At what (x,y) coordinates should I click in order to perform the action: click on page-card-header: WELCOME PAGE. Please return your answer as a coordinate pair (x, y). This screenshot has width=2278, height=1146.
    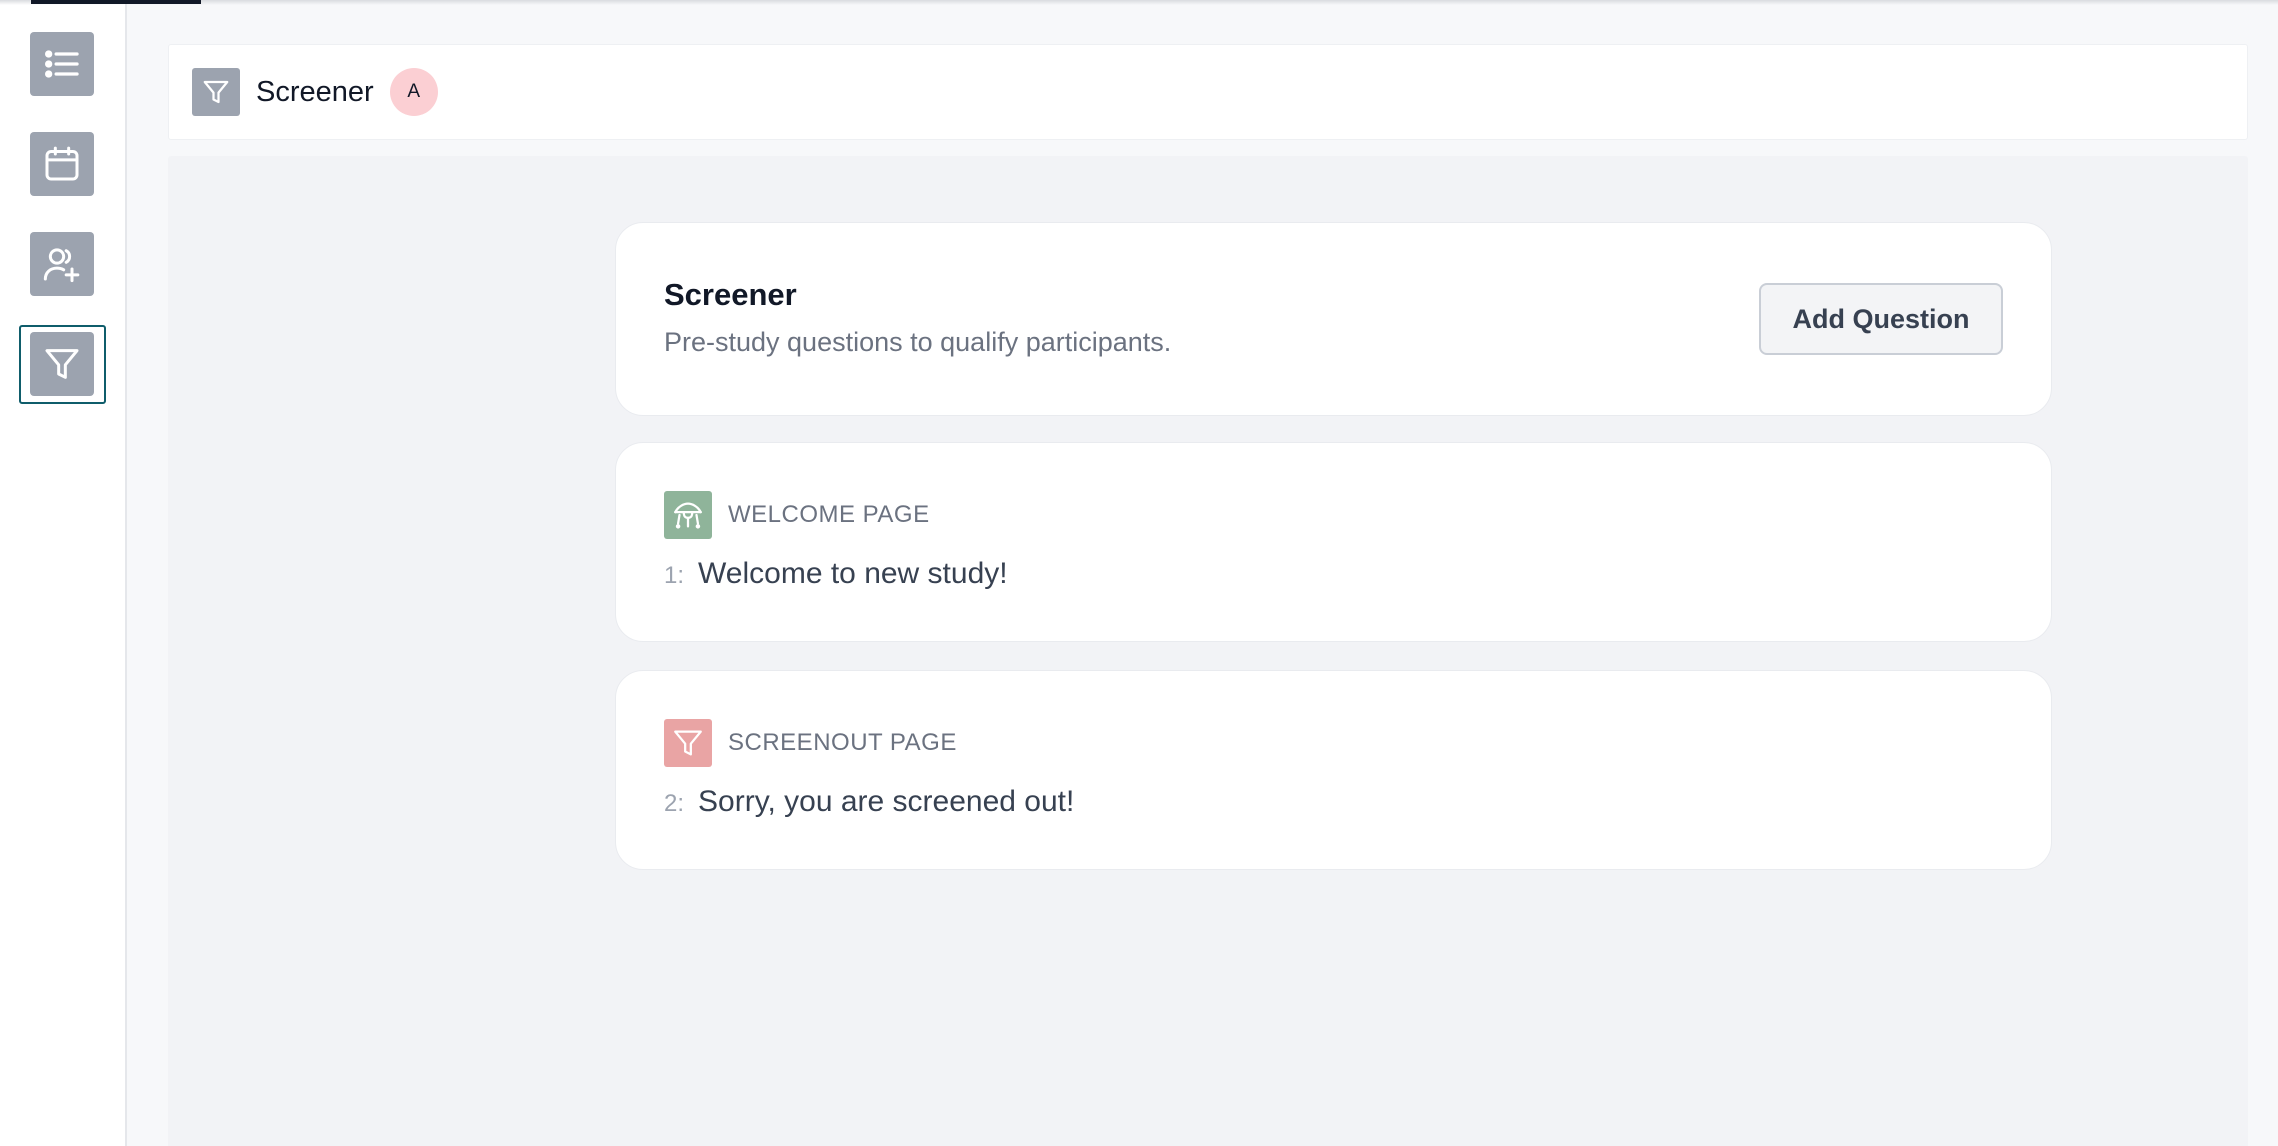
    Looking at the image, I should click on (797, 515).